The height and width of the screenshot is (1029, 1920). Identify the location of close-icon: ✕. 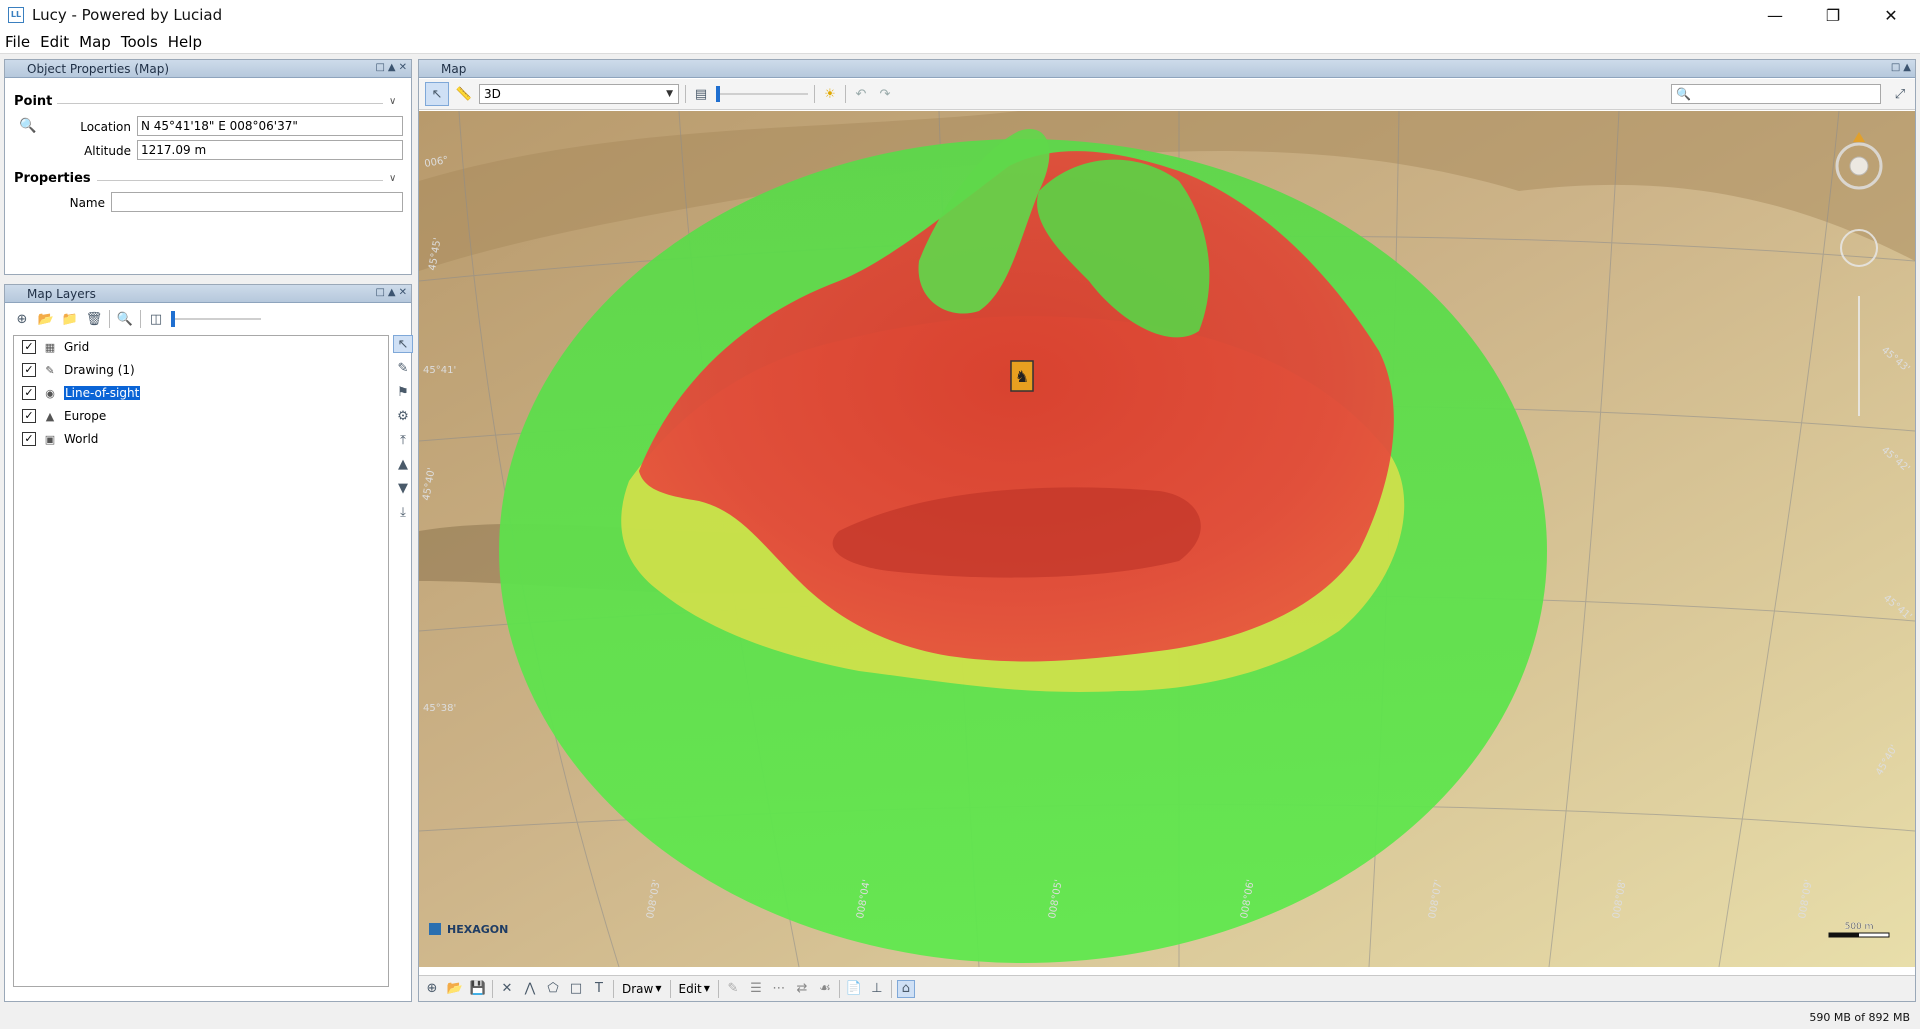
(1891, 15).